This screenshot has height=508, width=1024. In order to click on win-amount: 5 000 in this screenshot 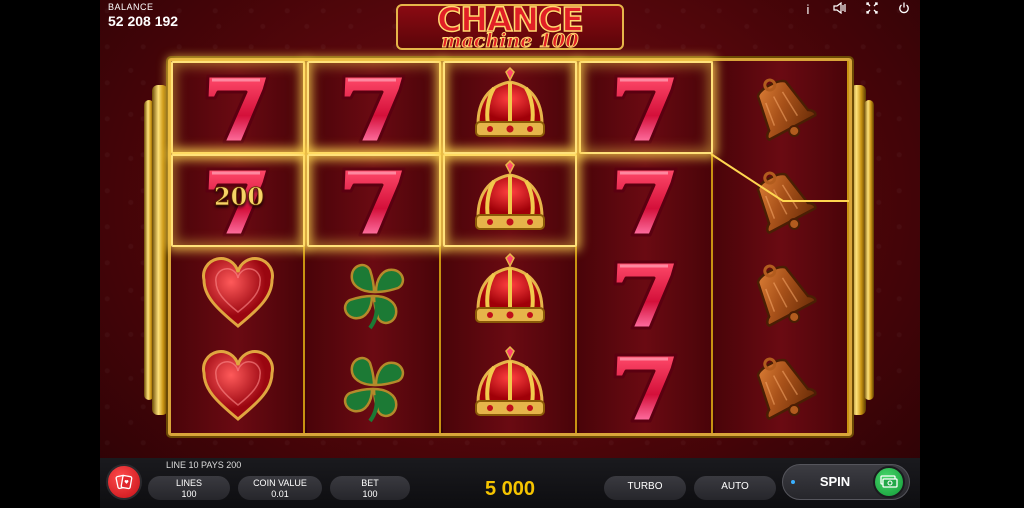, I will do `click(510, 489)`.